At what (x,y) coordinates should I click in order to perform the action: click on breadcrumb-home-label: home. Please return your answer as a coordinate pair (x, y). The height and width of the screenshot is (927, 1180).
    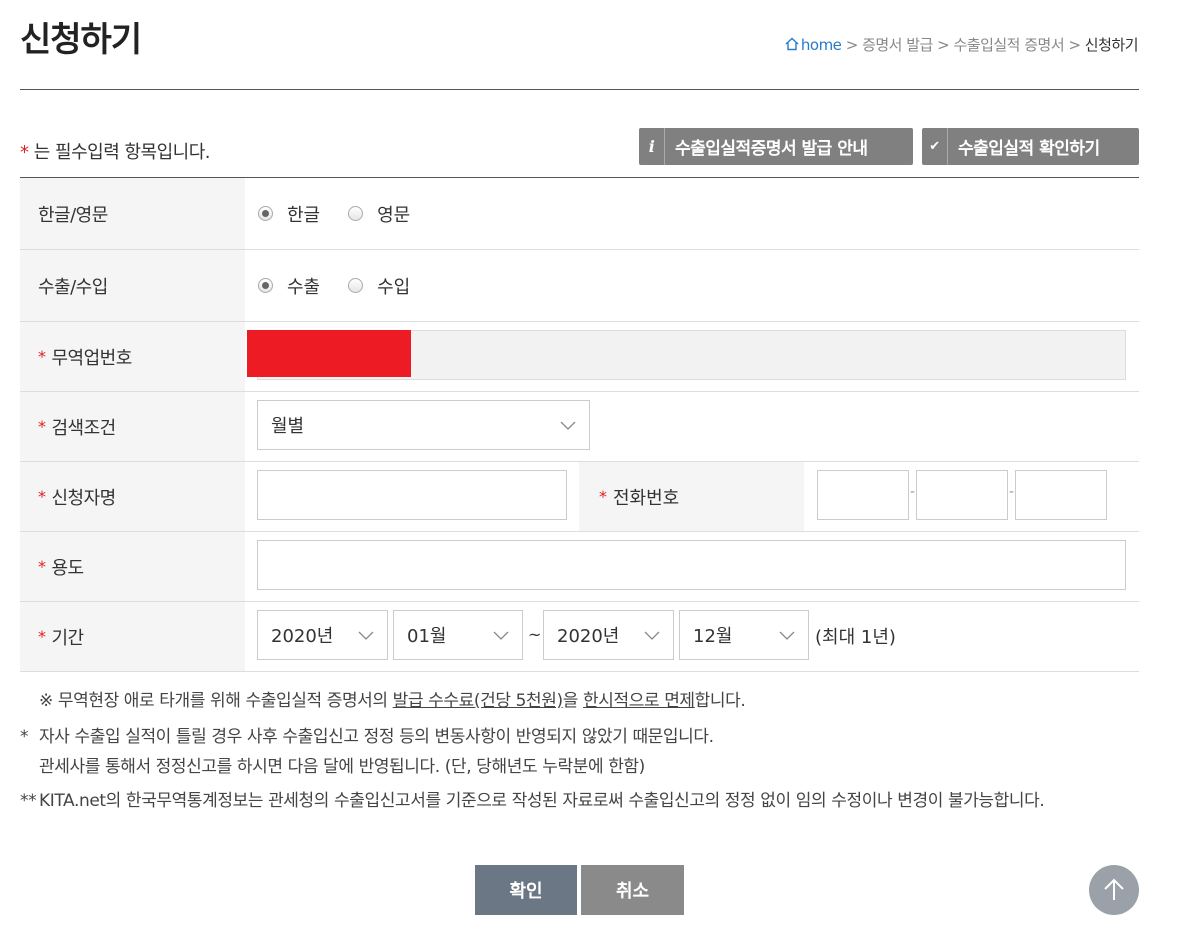
    Looking at the image, I should click on (821, 45).